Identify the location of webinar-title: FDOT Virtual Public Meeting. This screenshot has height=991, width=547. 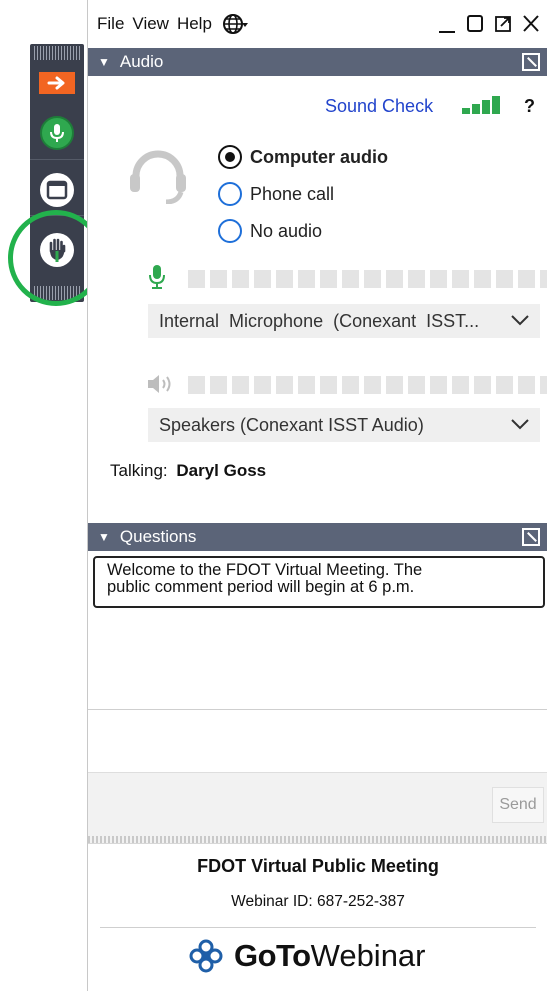
(318, 866).